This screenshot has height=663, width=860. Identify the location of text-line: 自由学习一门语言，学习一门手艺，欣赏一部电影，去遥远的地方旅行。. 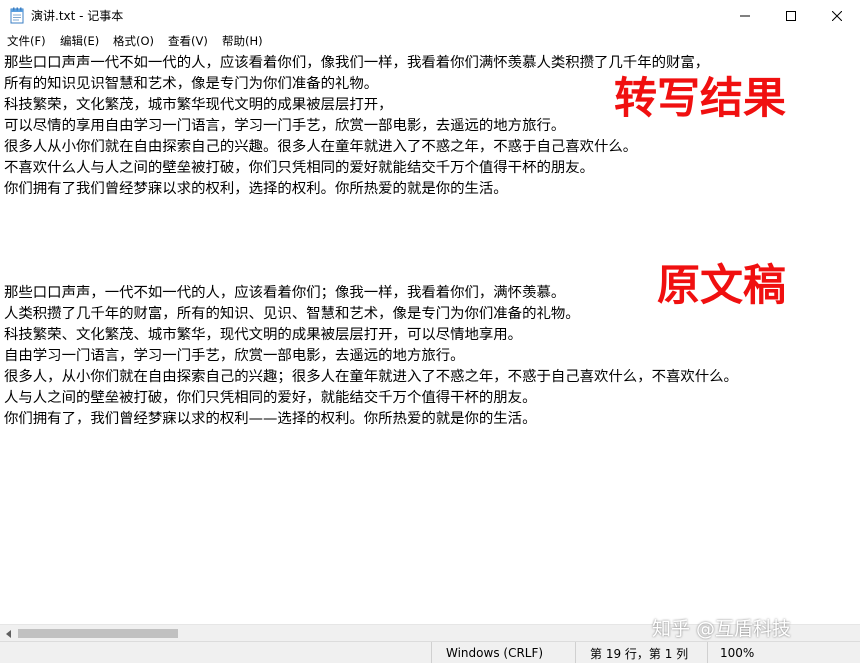
(234, 356).